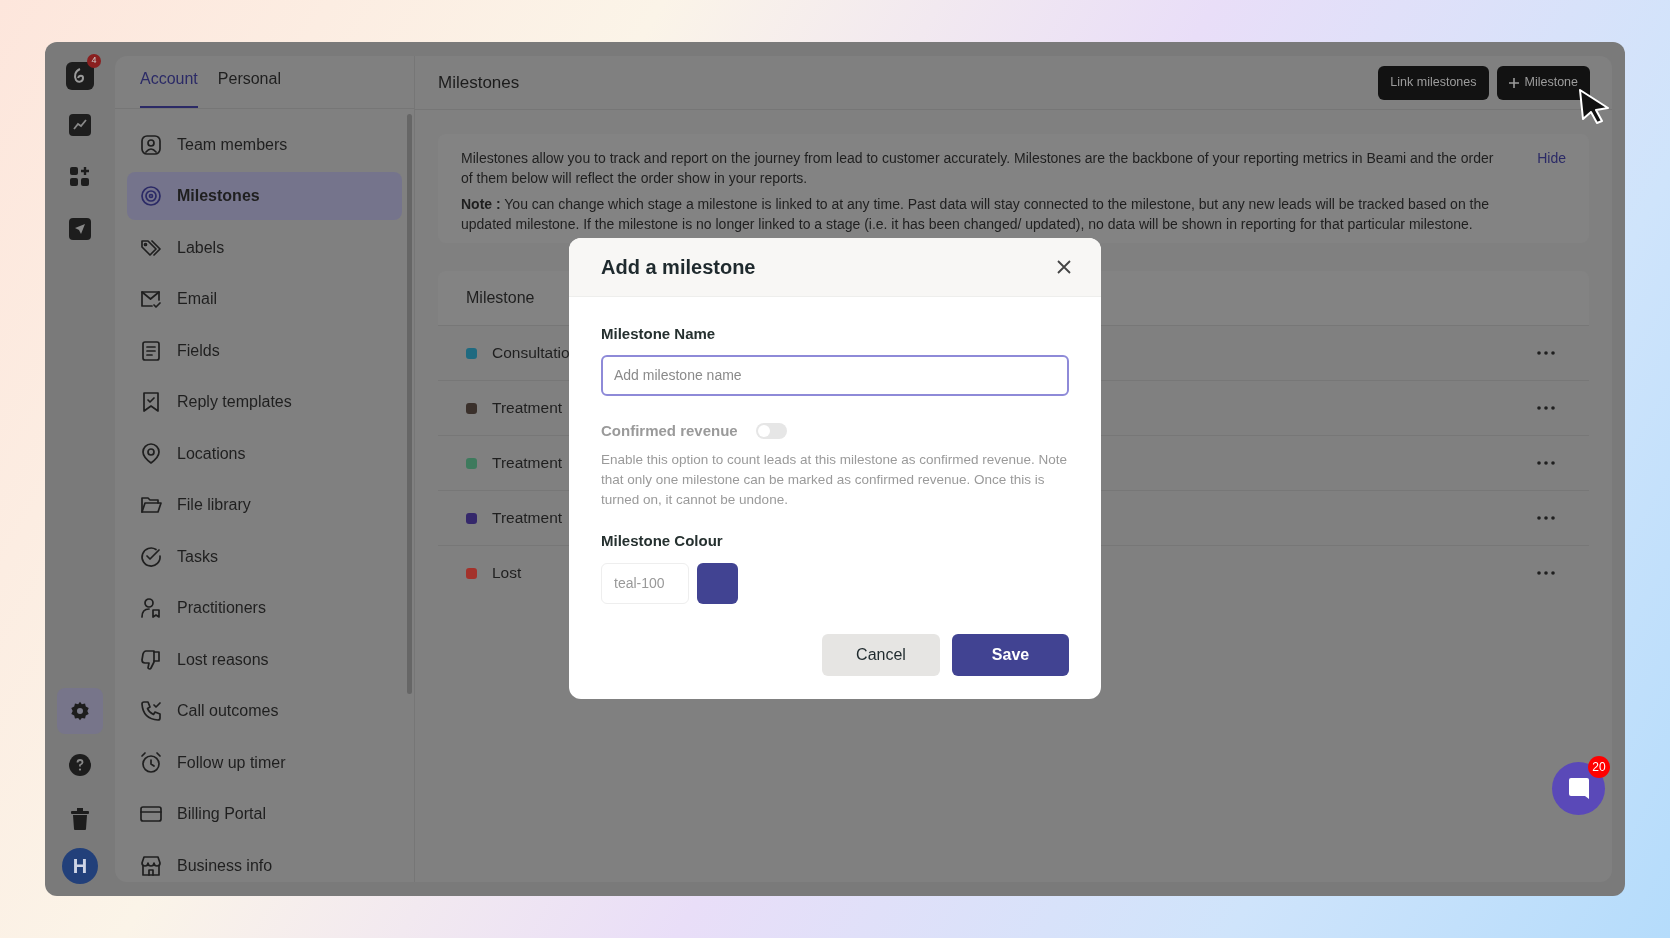 The image size is (1670, 938). What do you see at coordinates (151, 659) in the screenshot?
I see `thumbdown-icon` at bounding box center [151, 659].